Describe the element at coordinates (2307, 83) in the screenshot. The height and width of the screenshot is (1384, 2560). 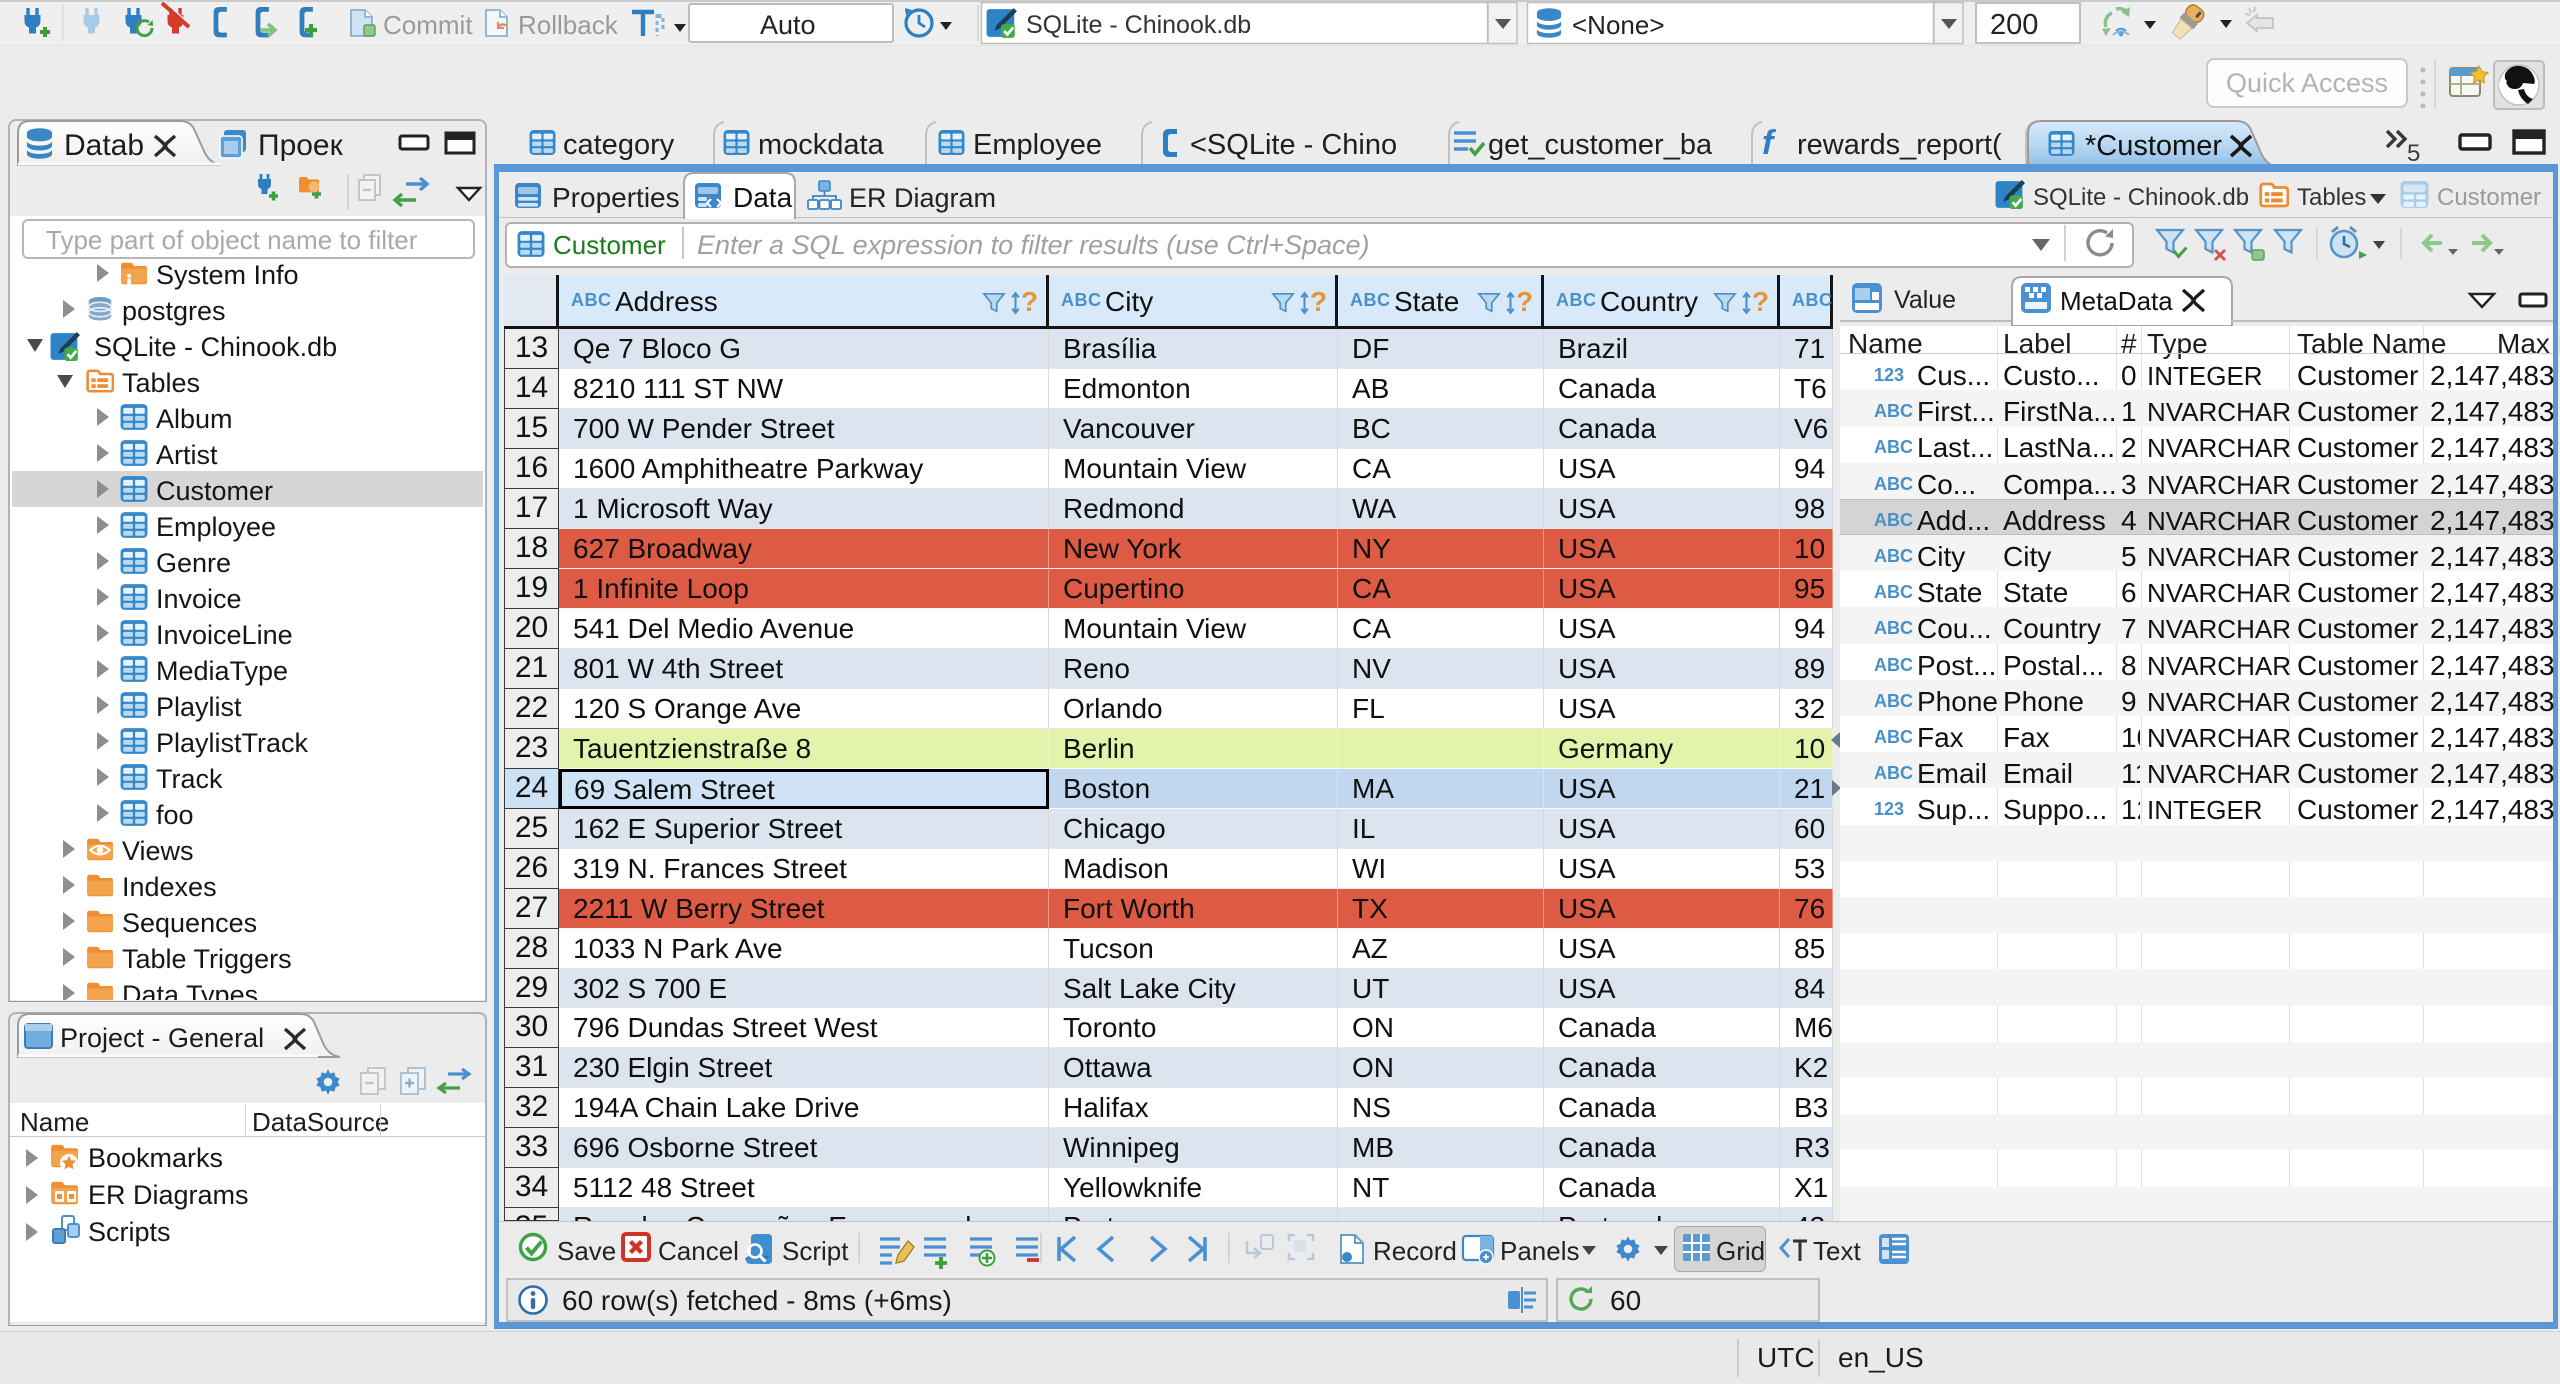
I see `svg-text: Quick Access` at that location.